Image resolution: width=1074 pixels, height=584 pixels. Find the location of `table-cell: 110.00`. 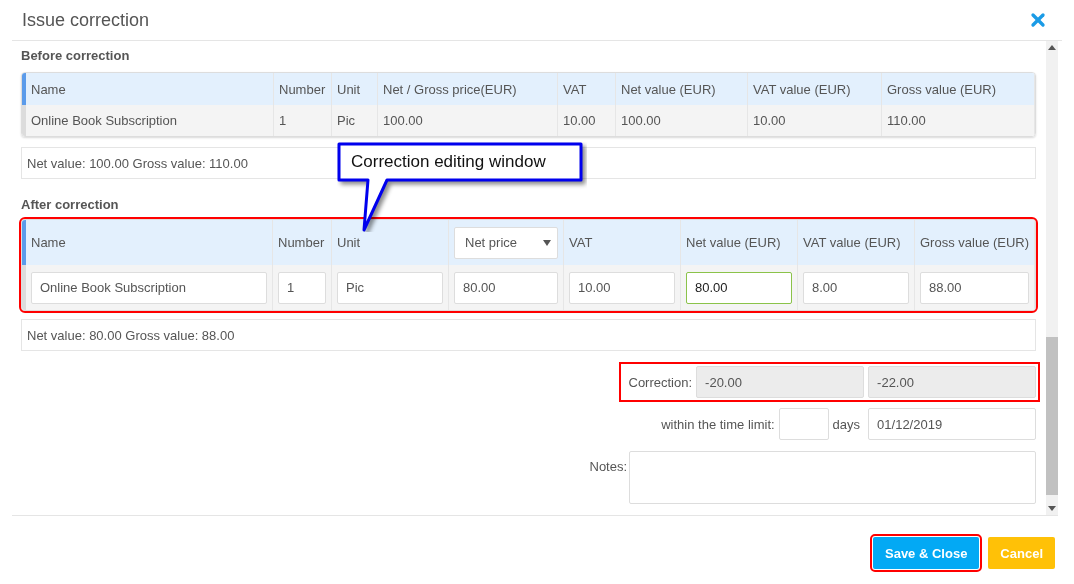

table-cell: 110.00 is located at coordinates (959, 120).